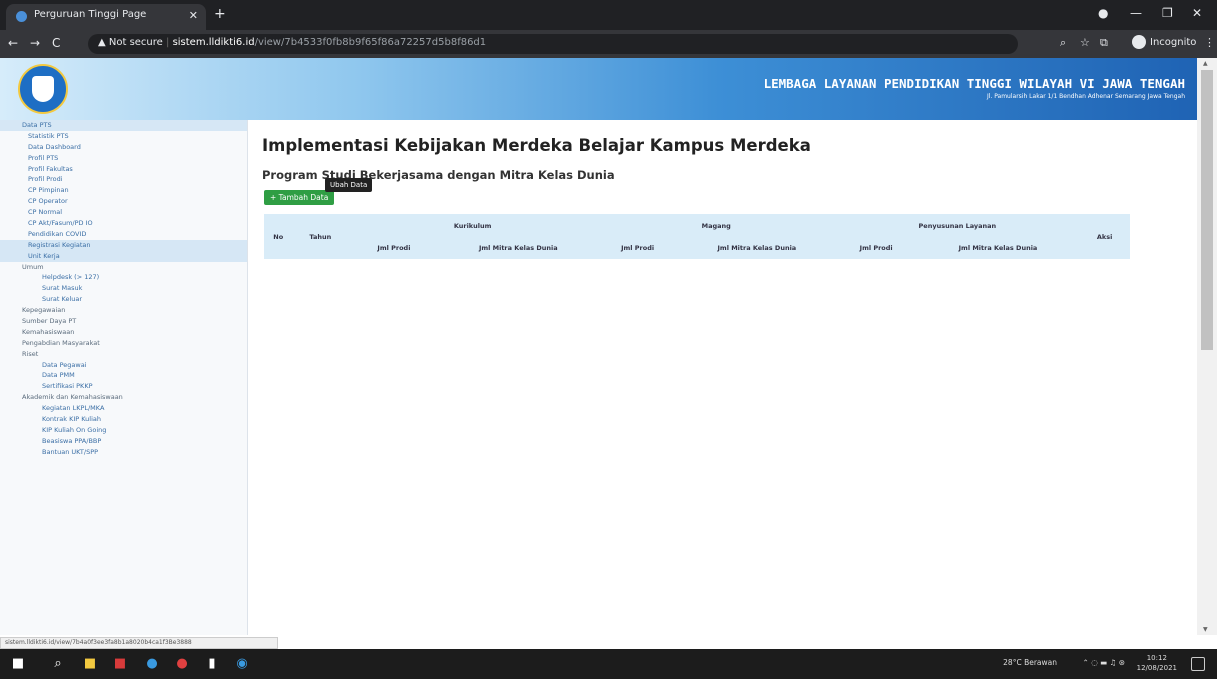 This screenshot has height=679, width=1217. I want to click on sidebar-item: Beasiswa PPA/BBP, so click(123, 441).